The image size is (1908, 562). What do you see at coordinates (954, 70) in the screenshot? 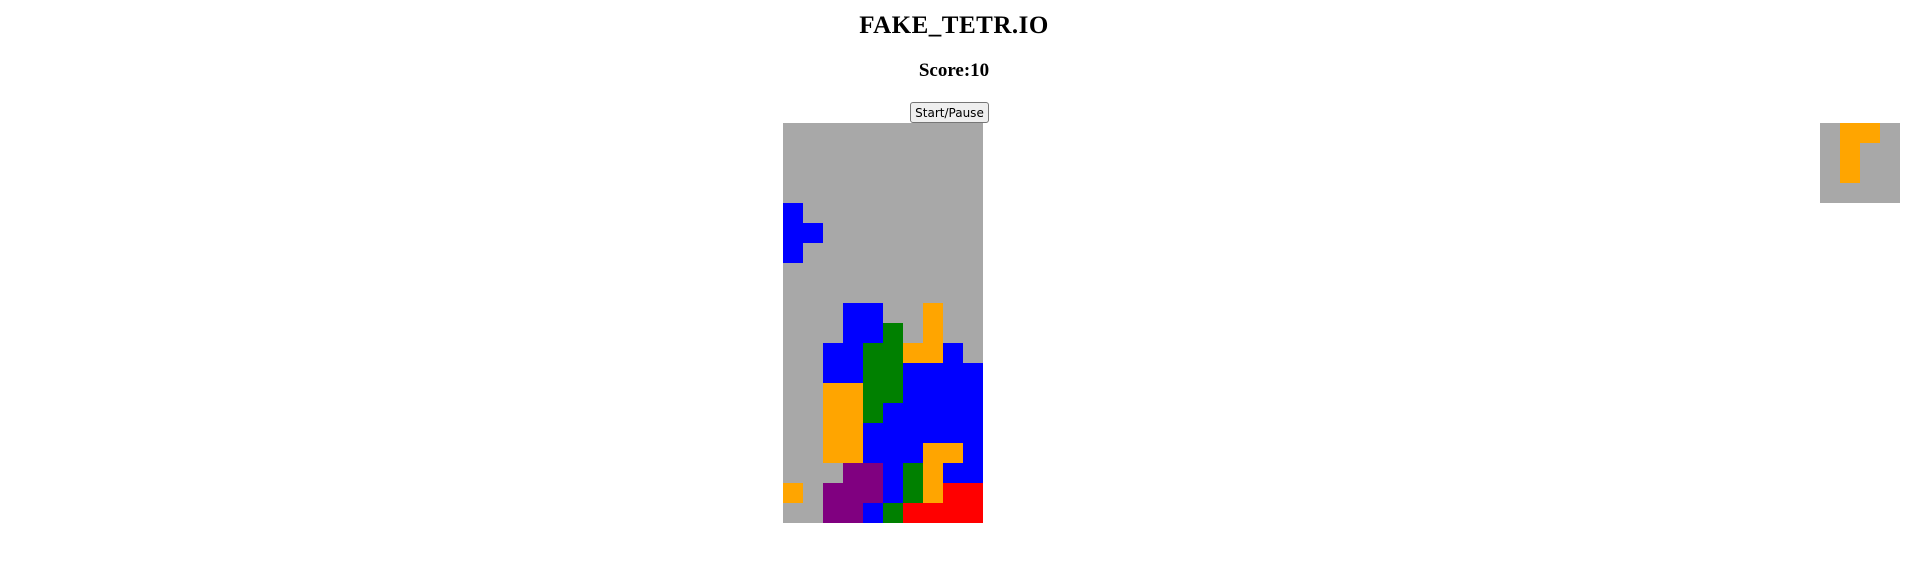
I see `score-display: Score:10` at bounding box center [954, 70].